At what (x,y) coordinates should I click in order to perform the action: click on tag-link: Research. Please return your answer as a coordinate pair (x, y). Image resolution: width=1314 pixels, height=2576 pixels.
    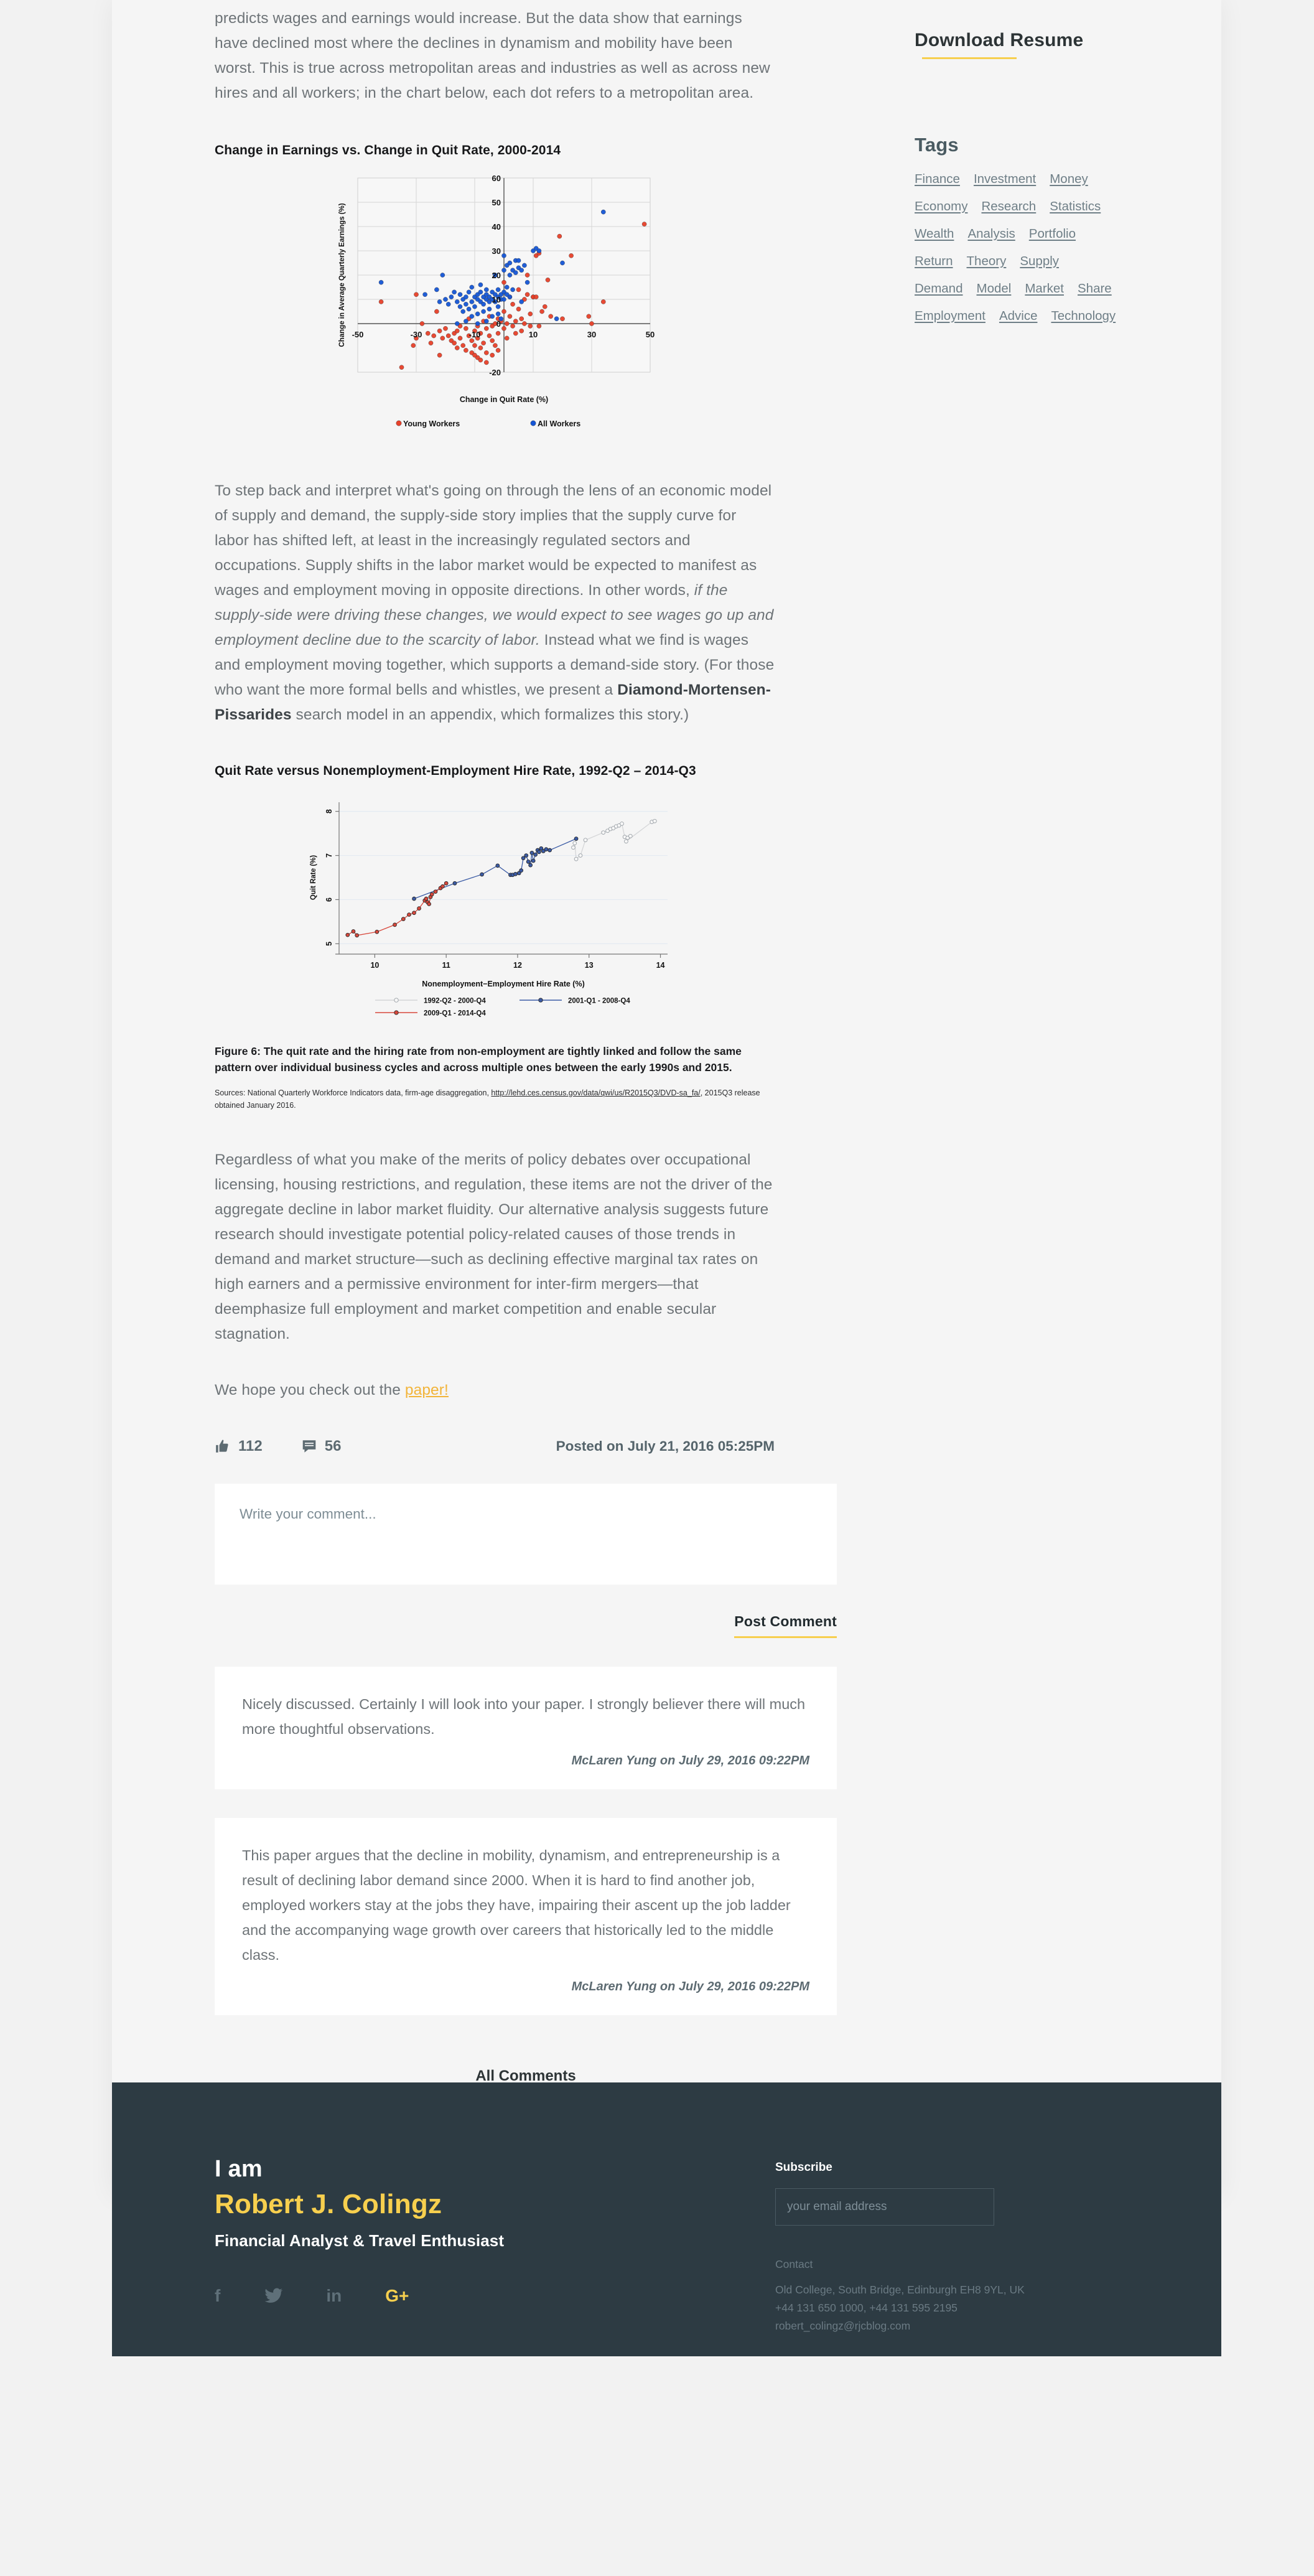
    Looking at the image, I should click on (1008, 206).